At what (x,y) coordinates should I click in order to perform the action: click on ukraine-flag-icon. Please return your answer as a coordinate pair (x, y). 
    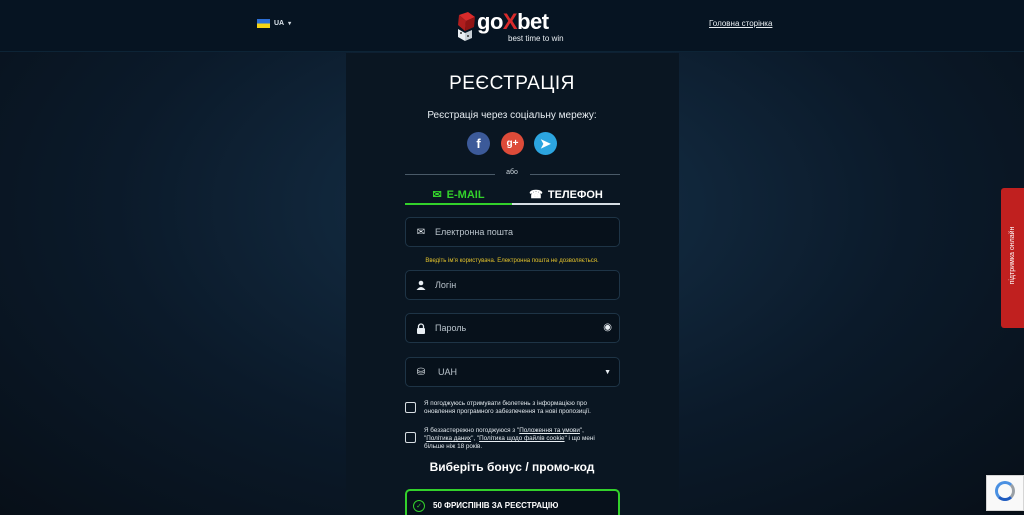
    Looking at the image, I should click on (263, 23).